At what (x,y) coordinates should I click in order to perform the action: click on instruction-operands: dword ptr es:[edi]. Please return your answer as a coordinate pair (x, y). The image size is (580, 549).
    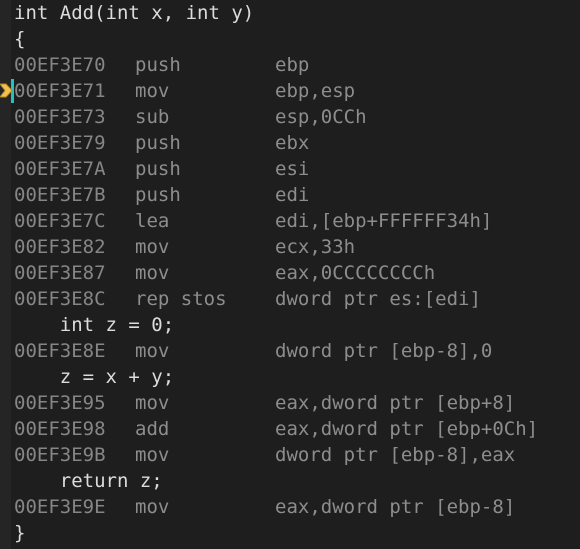
    Looking at the image, I should click on (378, 299).